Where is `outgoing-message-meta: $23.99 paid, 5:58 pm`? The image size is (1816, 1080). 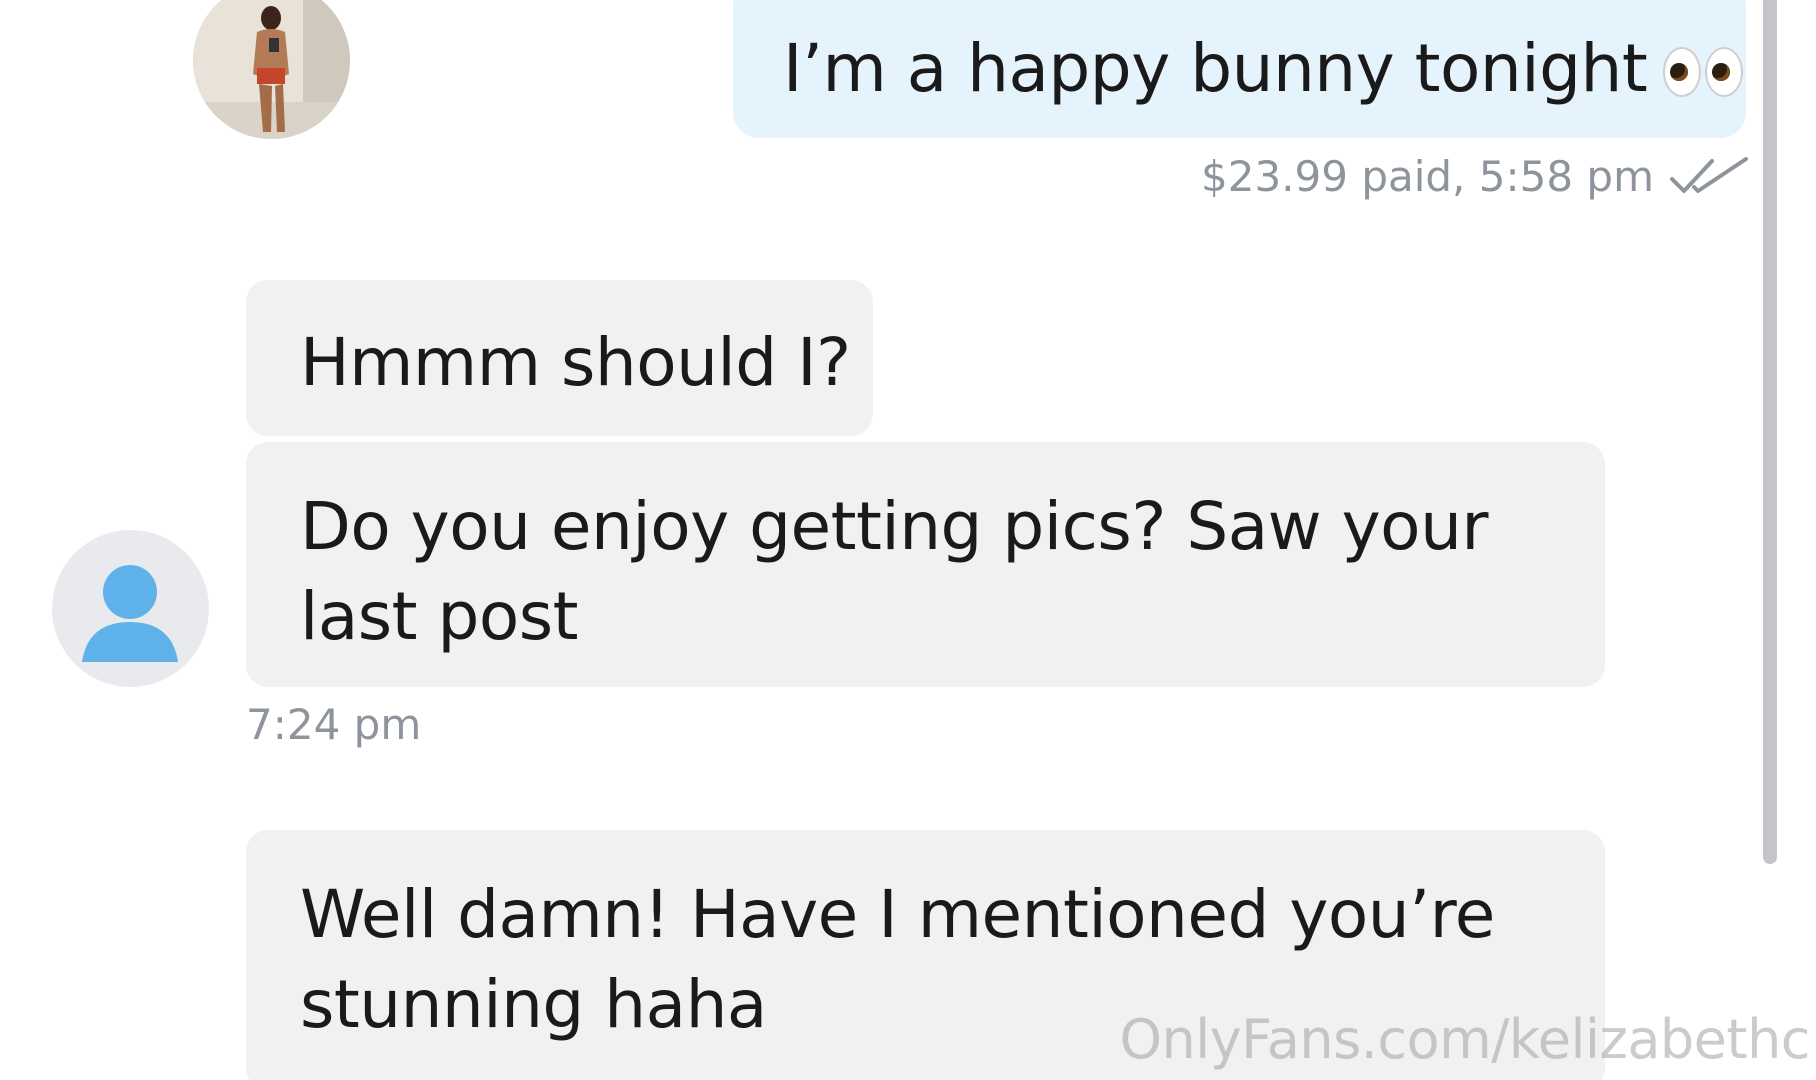 outgoing-message-meta: $23.99 paid, 5:58 pm is located at coordinates (1475, 176).